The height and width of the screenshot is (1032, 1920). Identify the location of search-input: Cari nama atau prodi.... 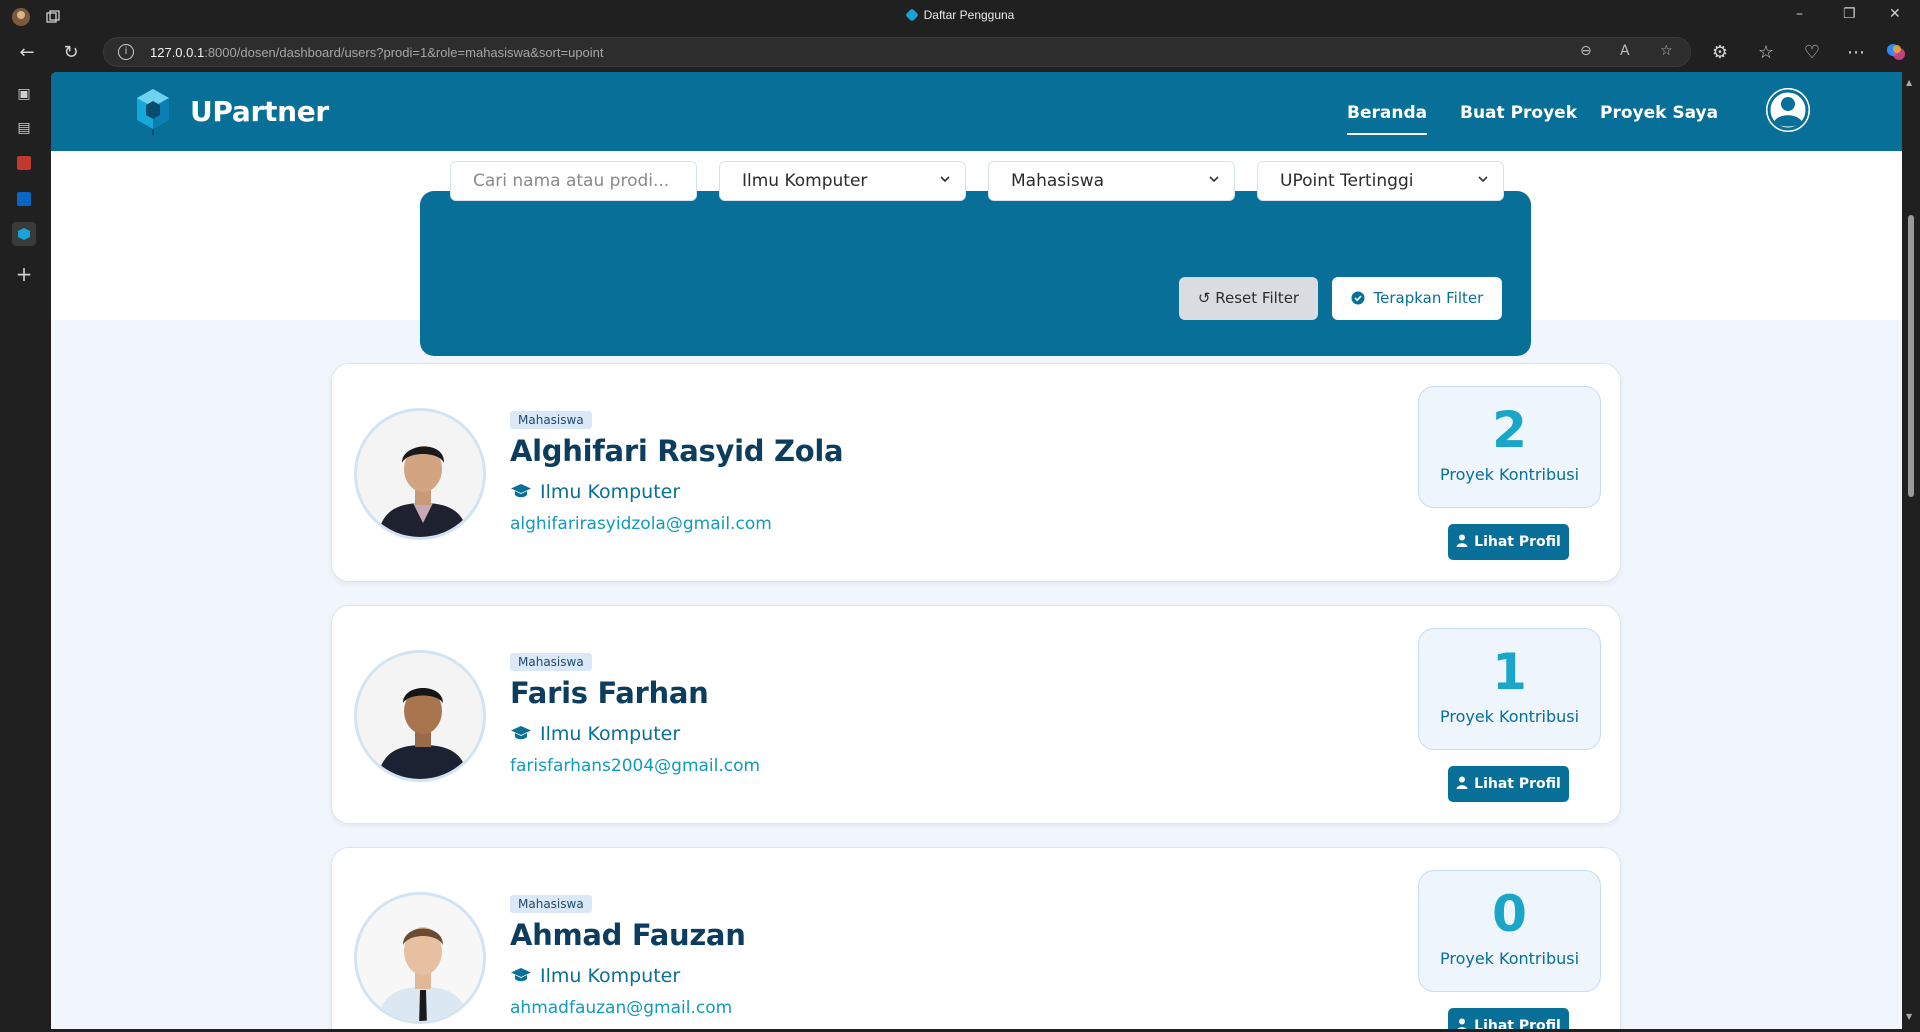
(573, 181).